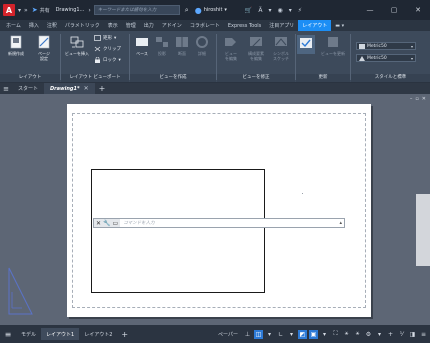 This screenshot has height=343, width=430. What do you see at coordinates (340, 223) in the screenshot?
I see `command-dropdown-icon: ▴` at bounding box center [340, 223].